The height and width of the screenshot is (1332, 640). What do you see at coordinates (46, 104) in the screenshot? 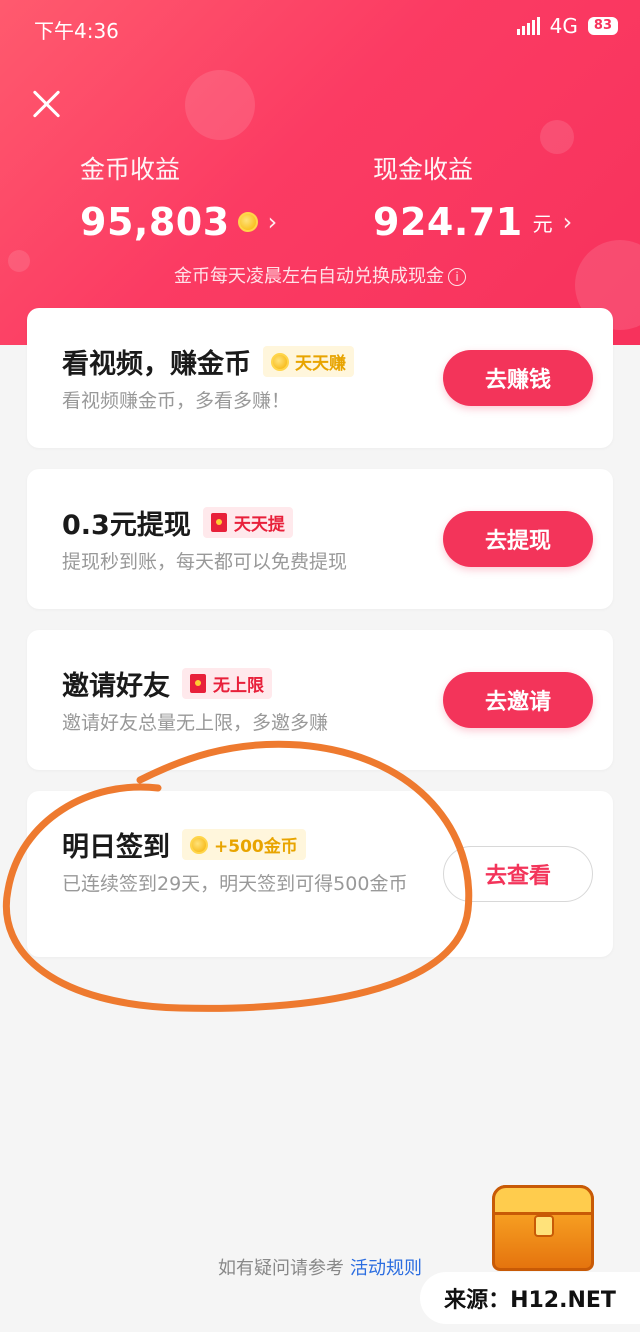
I see `close-icon` at bounding box center [46, 104].